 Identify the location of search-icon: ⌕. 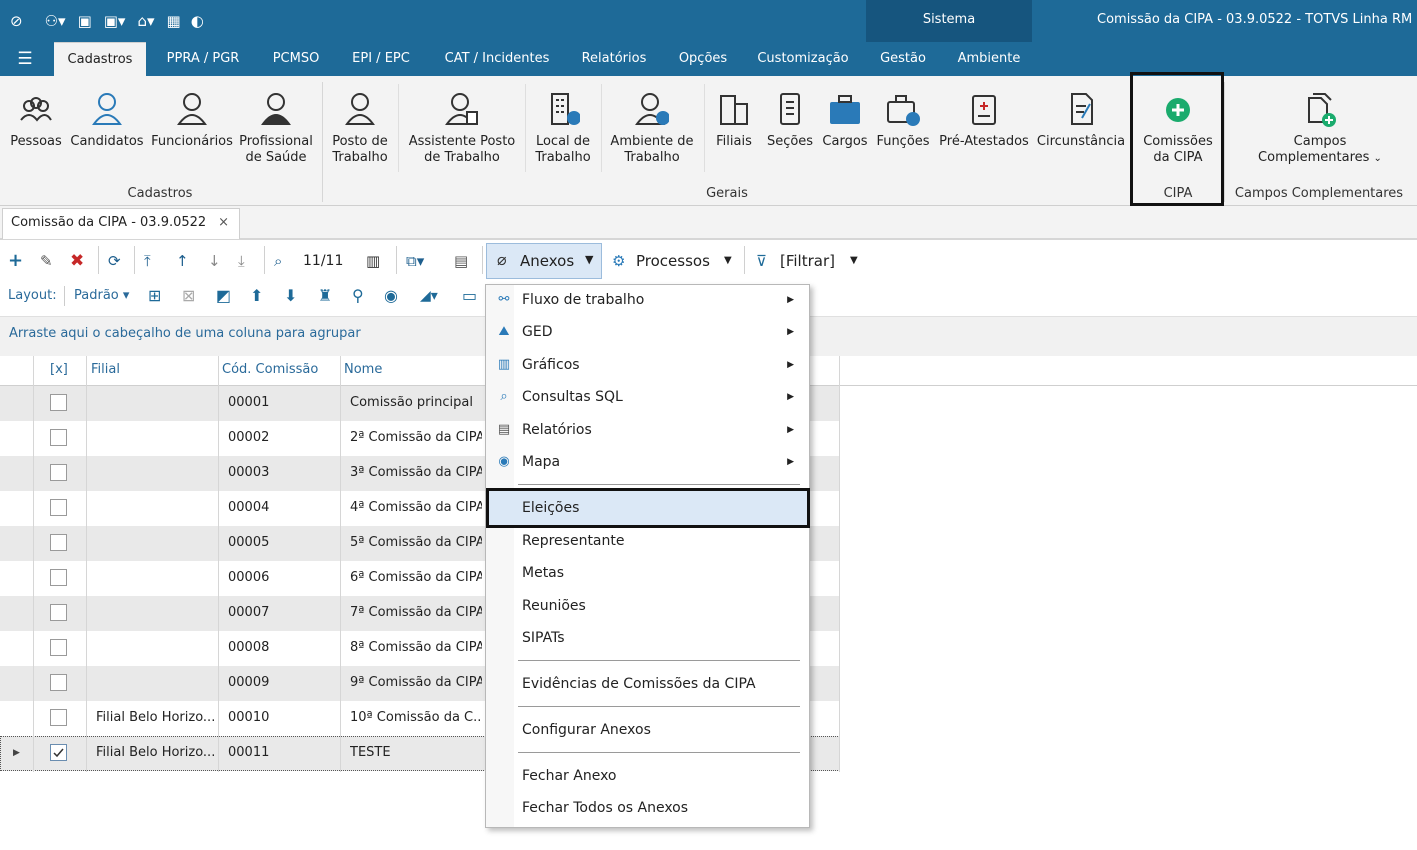
(278, 261).